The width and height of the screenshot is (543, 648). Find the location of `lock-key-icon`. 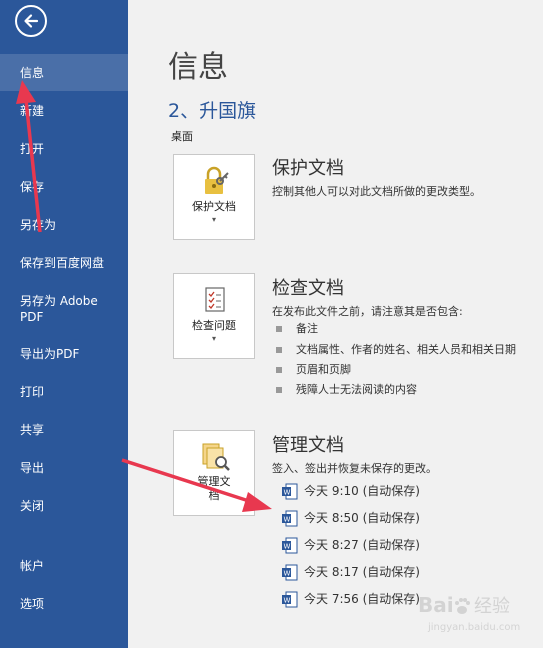

lock-key-icon is located at coordinates (217, 180).